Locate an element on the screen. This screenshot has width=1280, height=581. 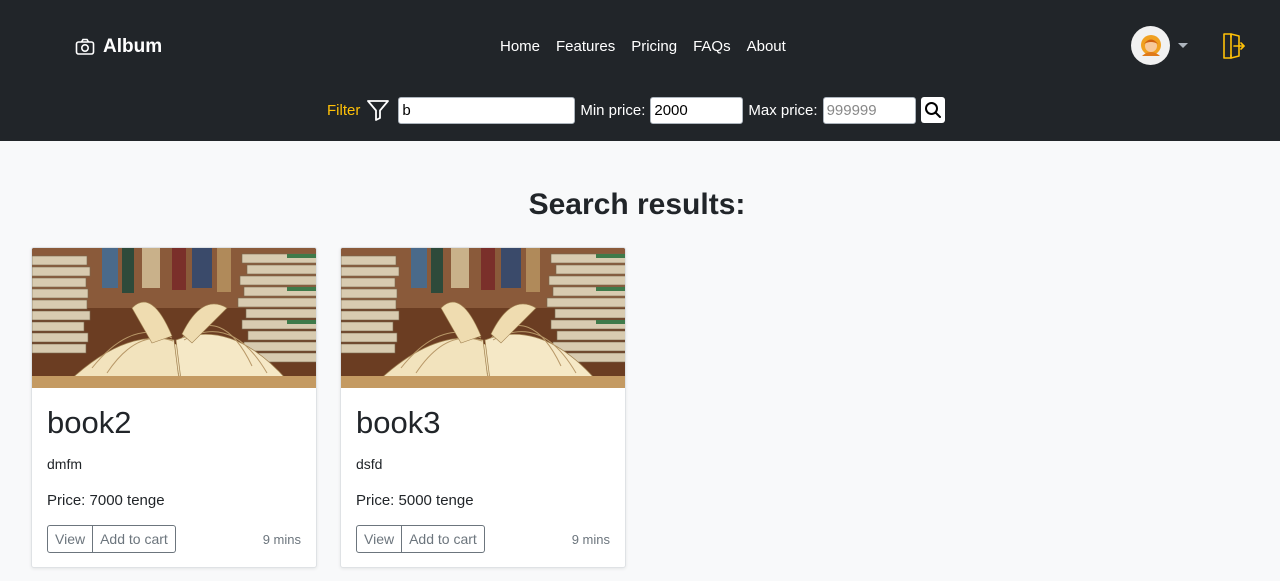
search-button is located at coordinates (932, 110).